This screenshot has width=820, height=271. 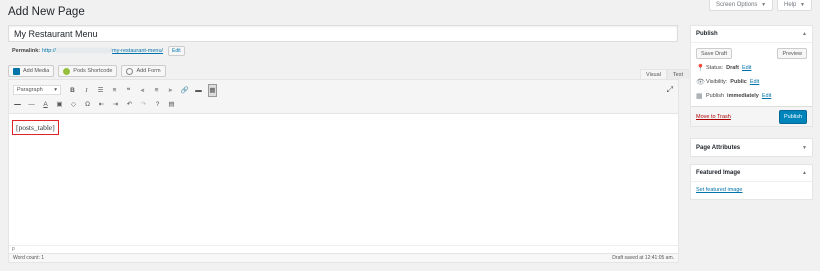 What do you see at coordinates (176, 51) in the screenshot?
I see `edit-slug-button: Edit` at bounding box center [176, 51].